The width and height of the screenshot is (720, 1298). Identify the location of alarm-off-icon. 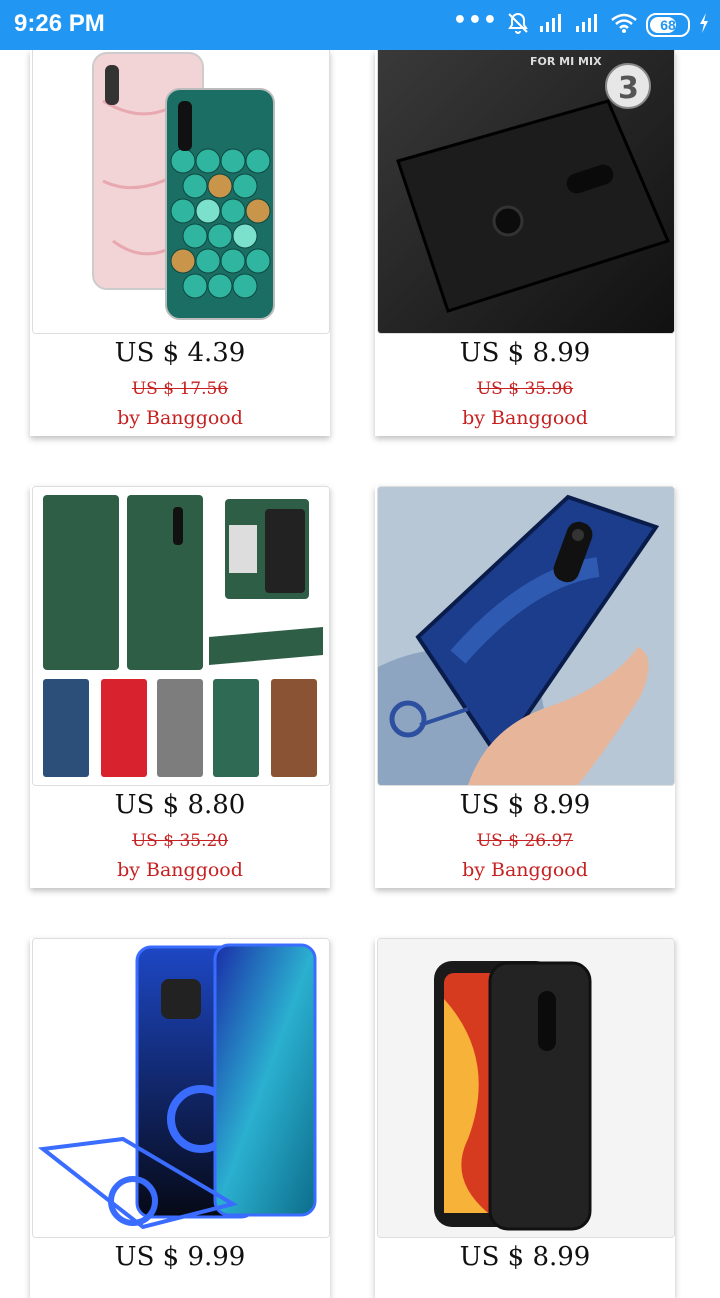
(518, 25).